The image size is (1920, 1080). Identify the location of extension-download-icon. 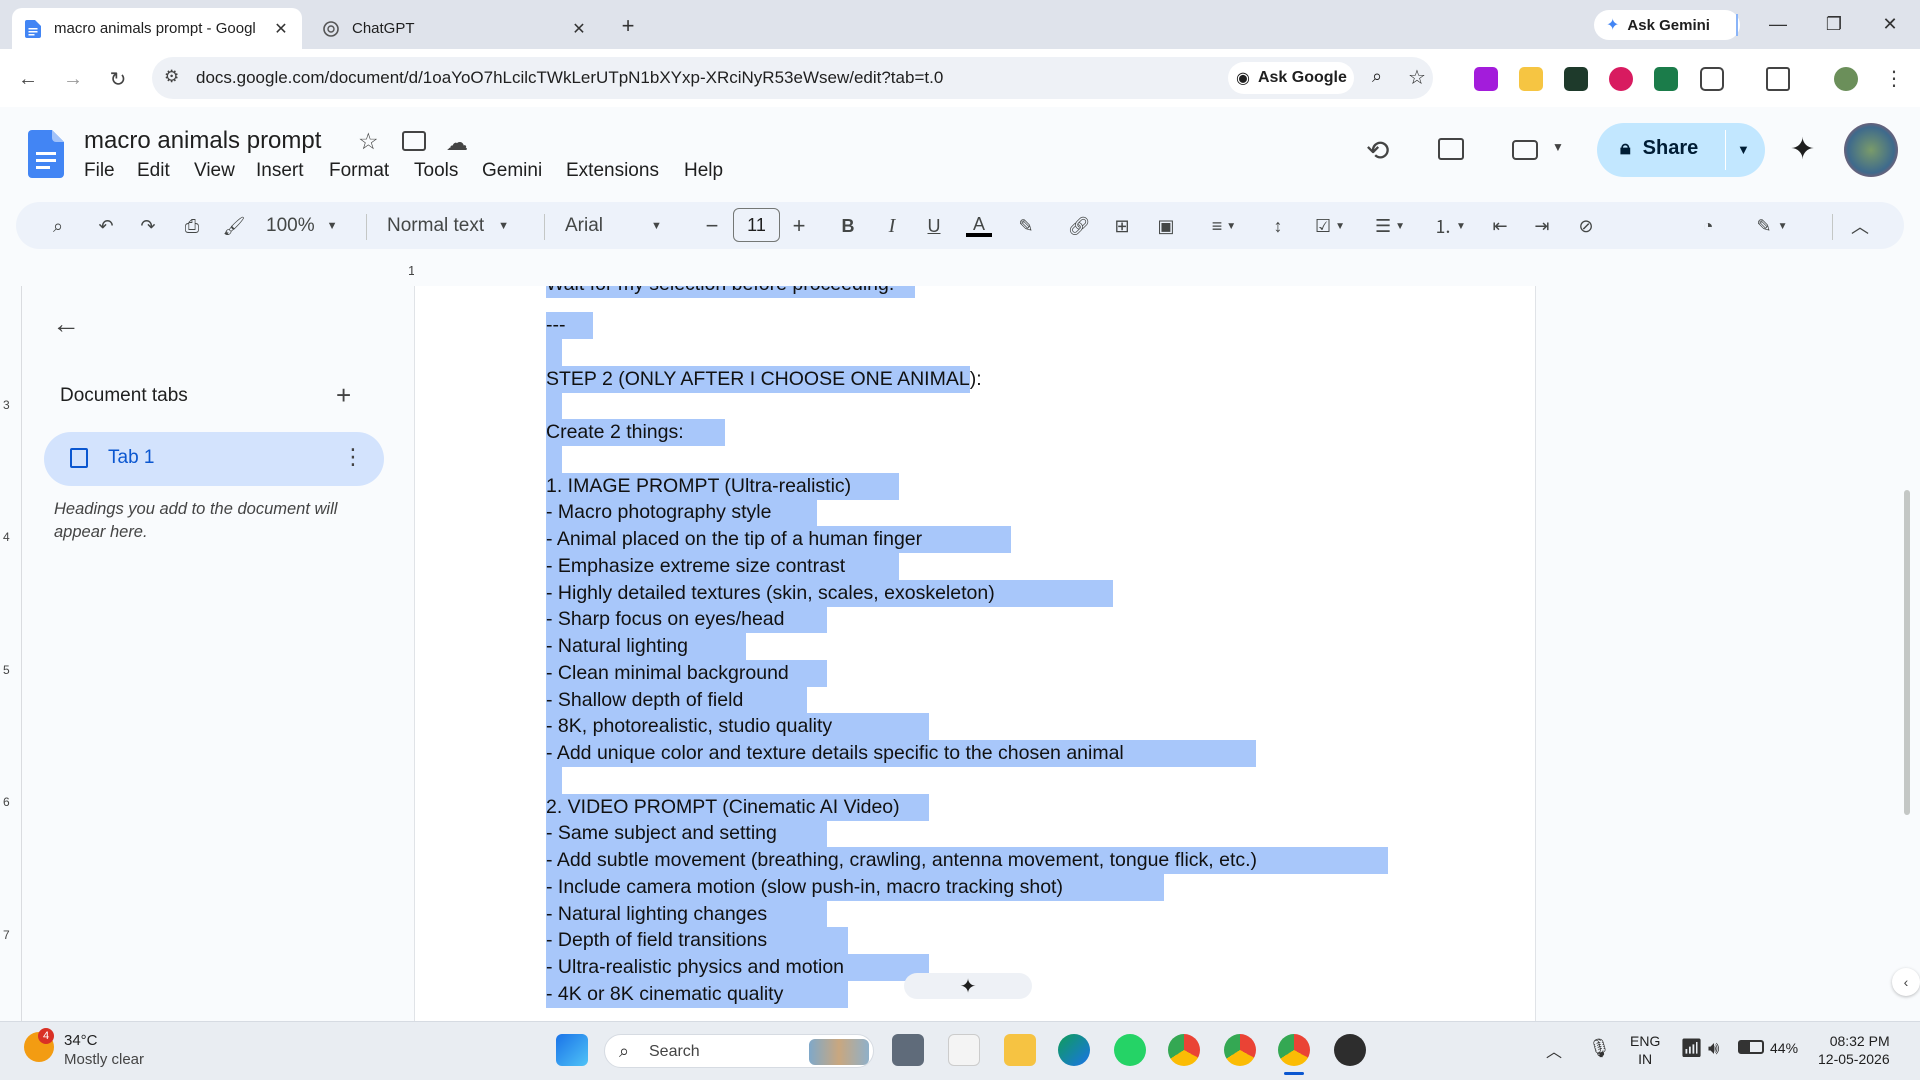
(1486, 79).